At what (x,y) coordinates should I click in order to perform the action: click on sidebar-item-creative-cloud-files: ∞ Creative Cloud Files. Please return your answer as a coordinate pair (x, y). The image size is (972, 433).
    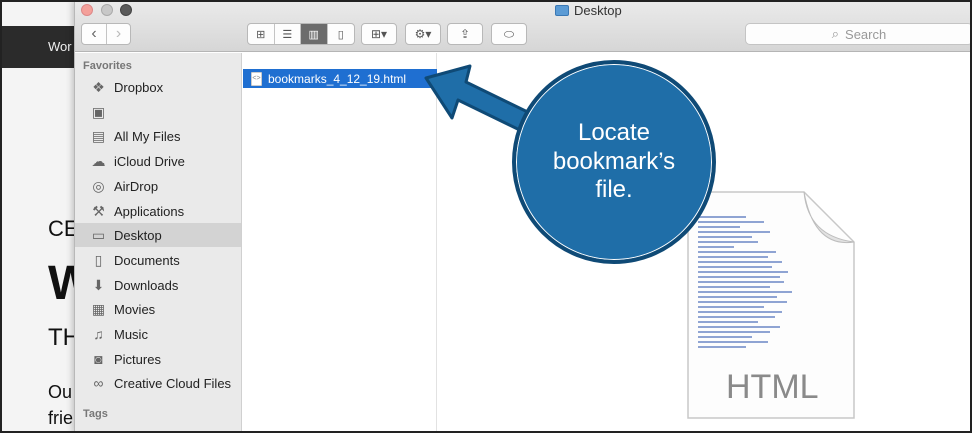
    Looking at the image, I should click on (158, 383).